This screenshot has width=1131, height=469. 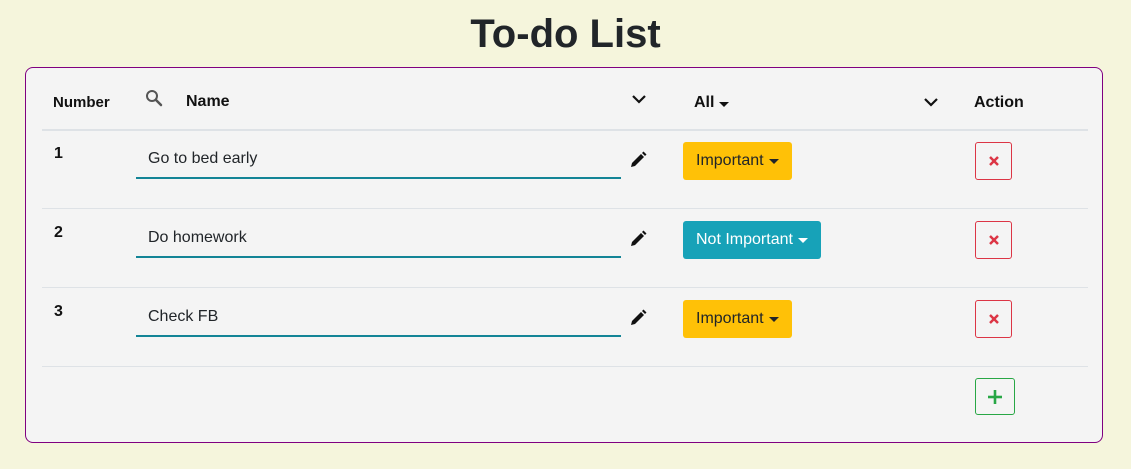 I want to click on table-header: Number Name All Action, so click(x=565, y=99).